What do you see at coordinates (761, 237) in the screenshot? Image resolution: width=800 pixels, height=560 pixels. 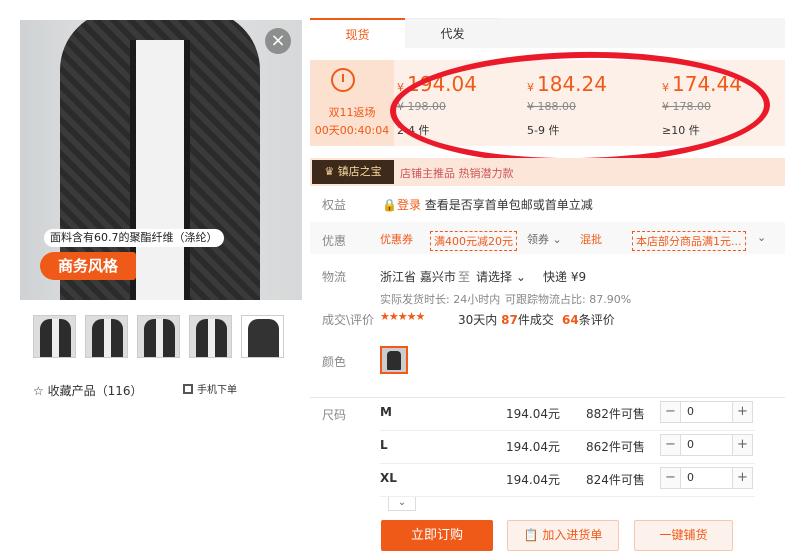 I see `expand-discount-icon: ⌄` at bounding box center [761, 237].